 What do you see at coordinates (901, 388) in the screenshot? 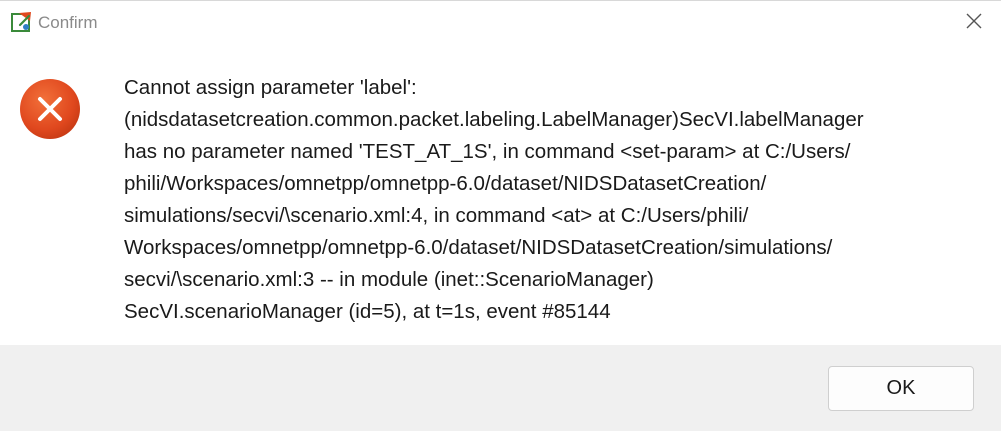
I see `ok-button: OK` at bounding box center [901, 388].